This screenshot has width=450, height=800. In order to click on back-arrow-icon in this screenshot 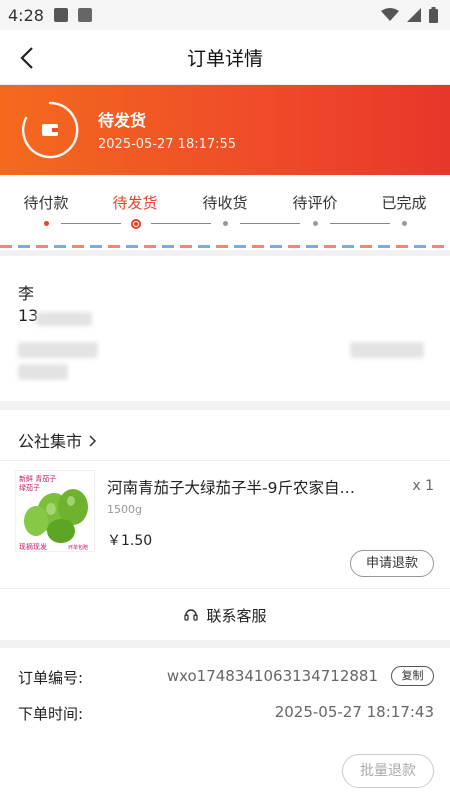, I will do `click(28, 58)`.